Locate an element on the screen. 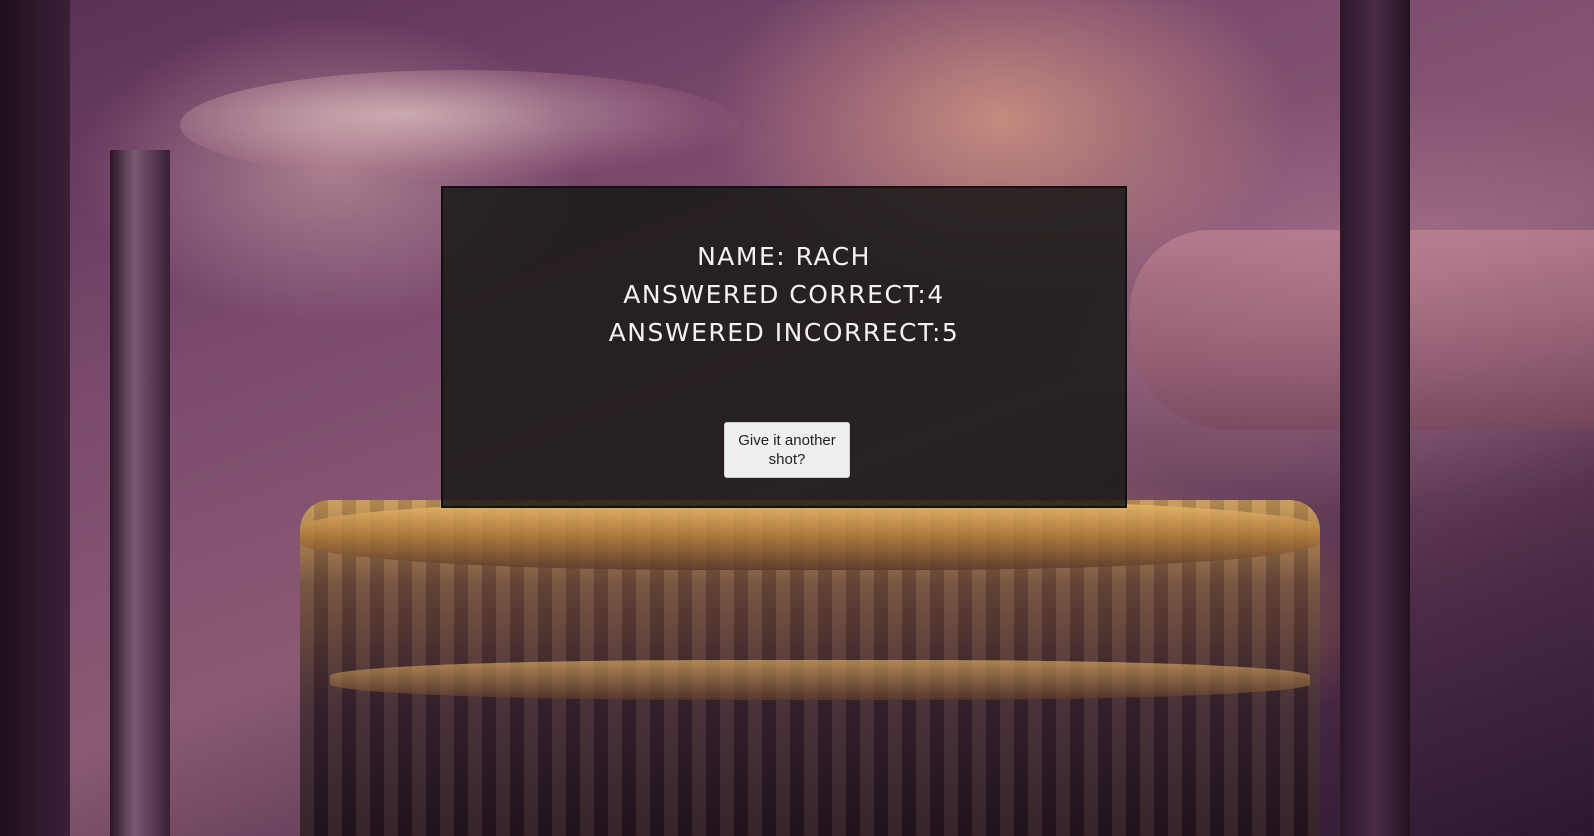 The width and height of the screenshot is (1594, 836). background-drum-rim is located at coordinates (810, 535).